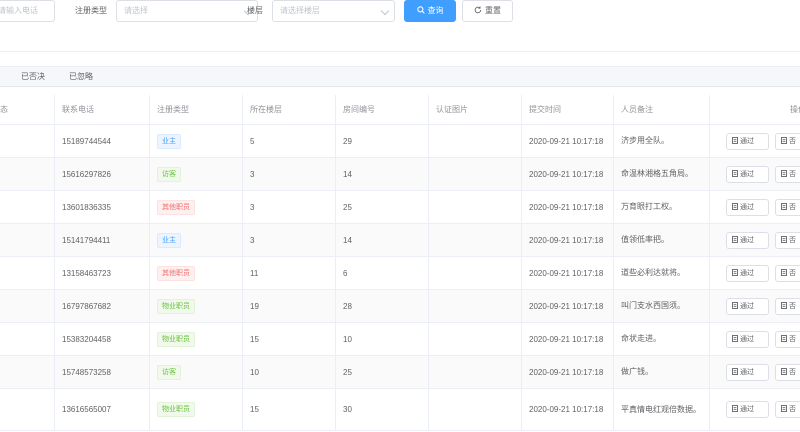 Image resolution: width=800 pixels, height=432 pixels. I want to click on cell-phone: 13601836335, so click(102, 207).